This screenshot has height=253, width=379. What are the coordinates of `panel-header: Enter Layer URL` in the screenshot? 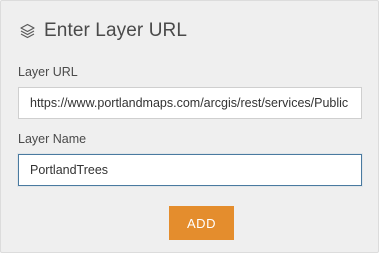 It's located at (102, 31).